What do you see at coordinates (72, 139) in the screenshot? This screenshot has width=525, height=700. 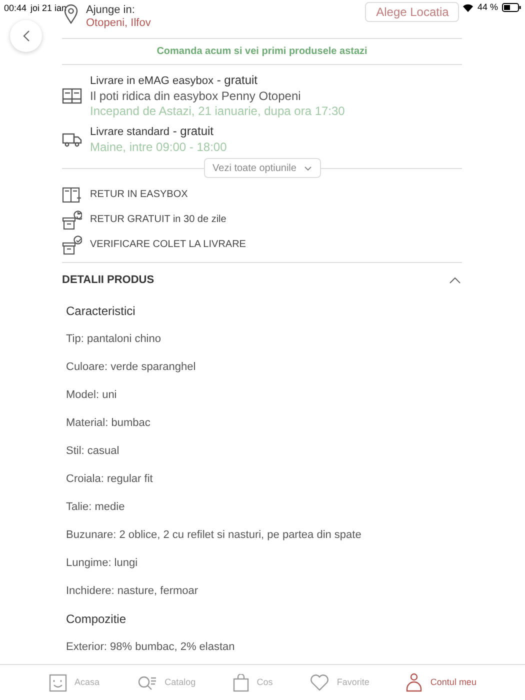 I see `truck-icon` at bounding box center [72, 139].